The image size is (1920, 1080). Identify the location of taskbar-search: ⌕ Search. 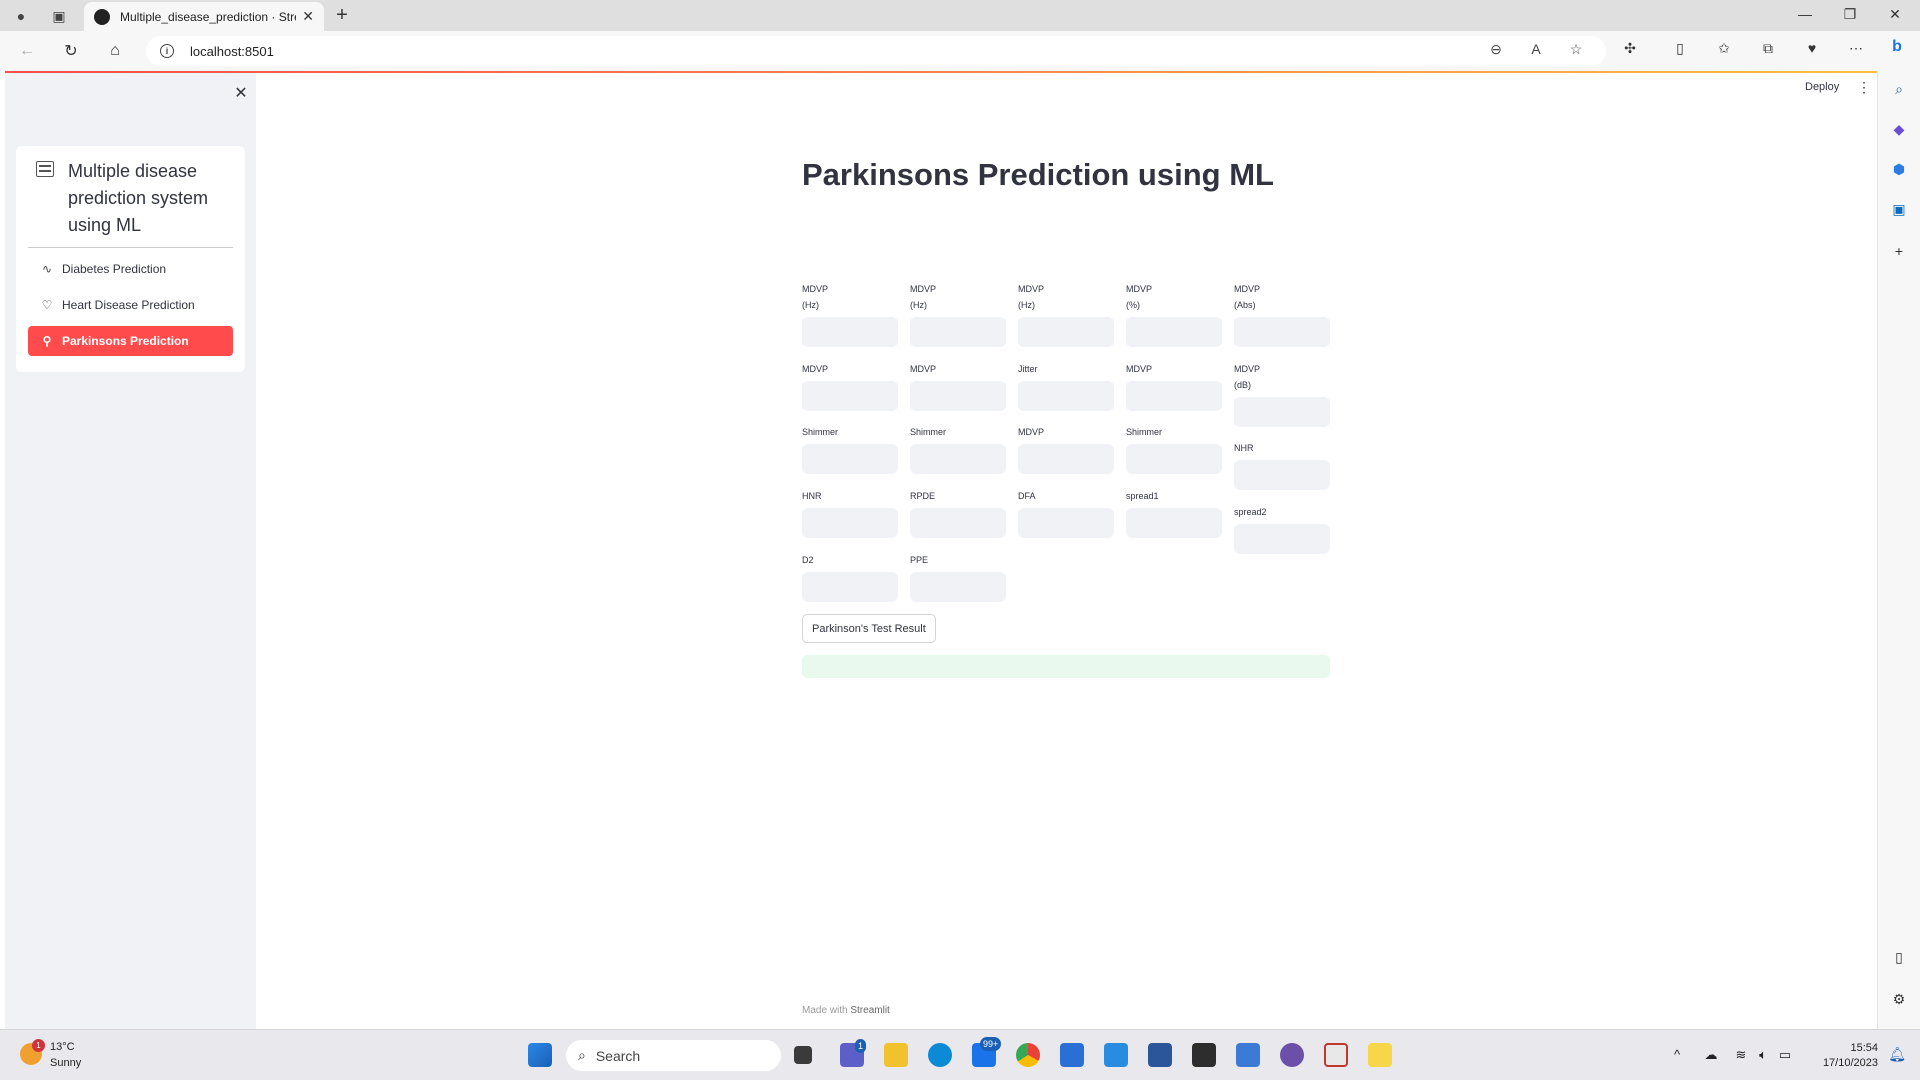
(673, 1055).